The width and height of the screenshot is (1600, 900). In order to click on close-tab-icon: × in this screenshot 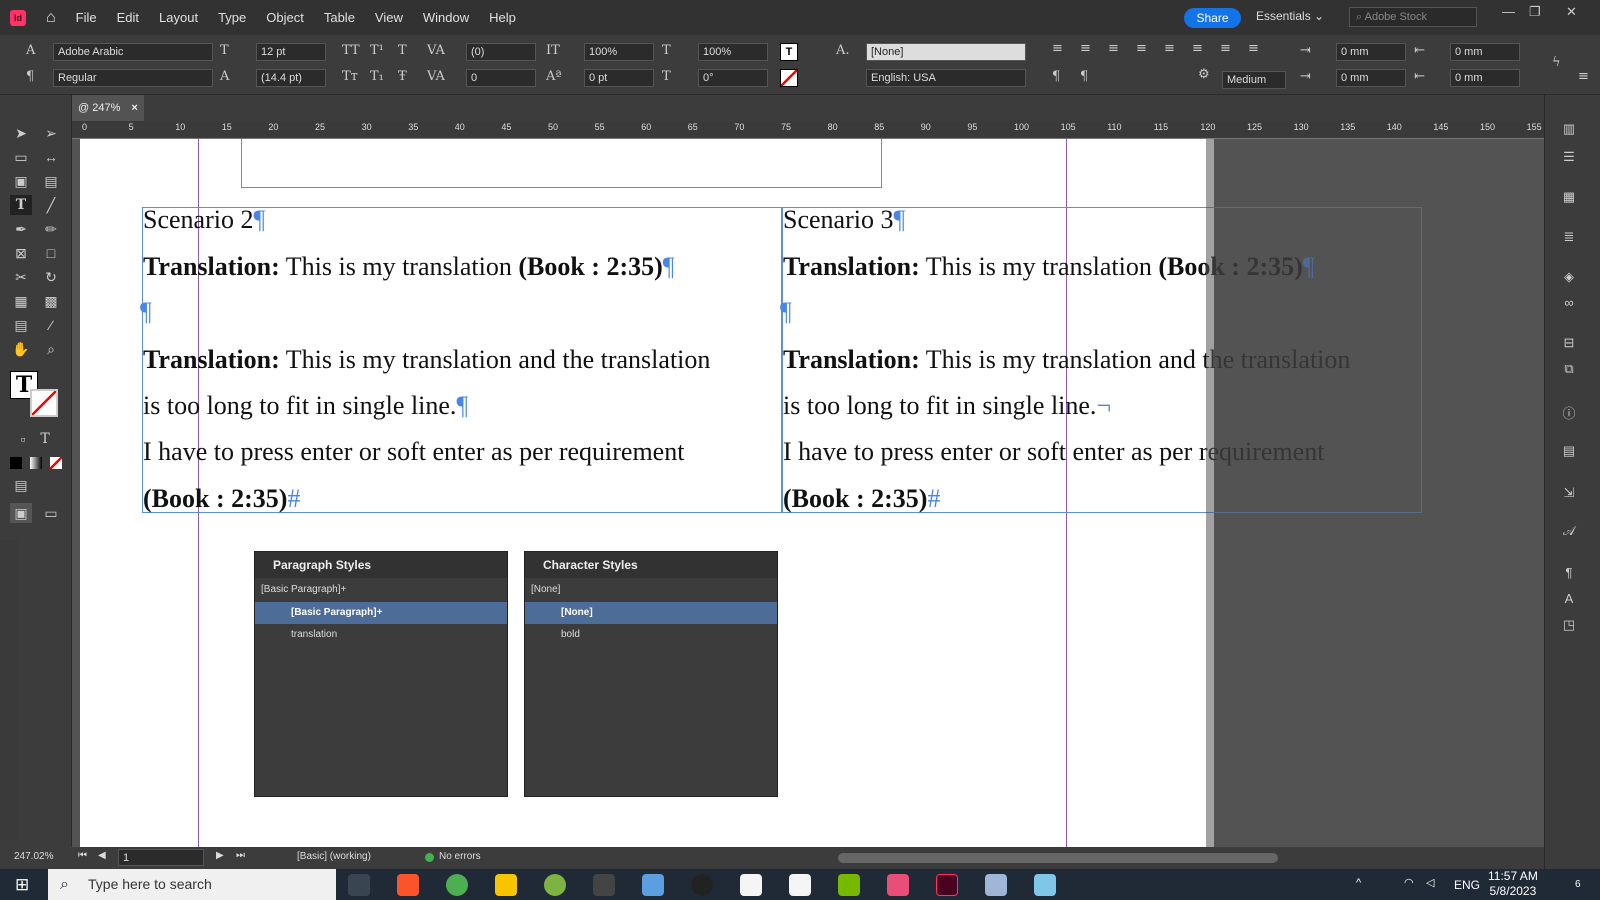, I will do `click(134, 108)`.